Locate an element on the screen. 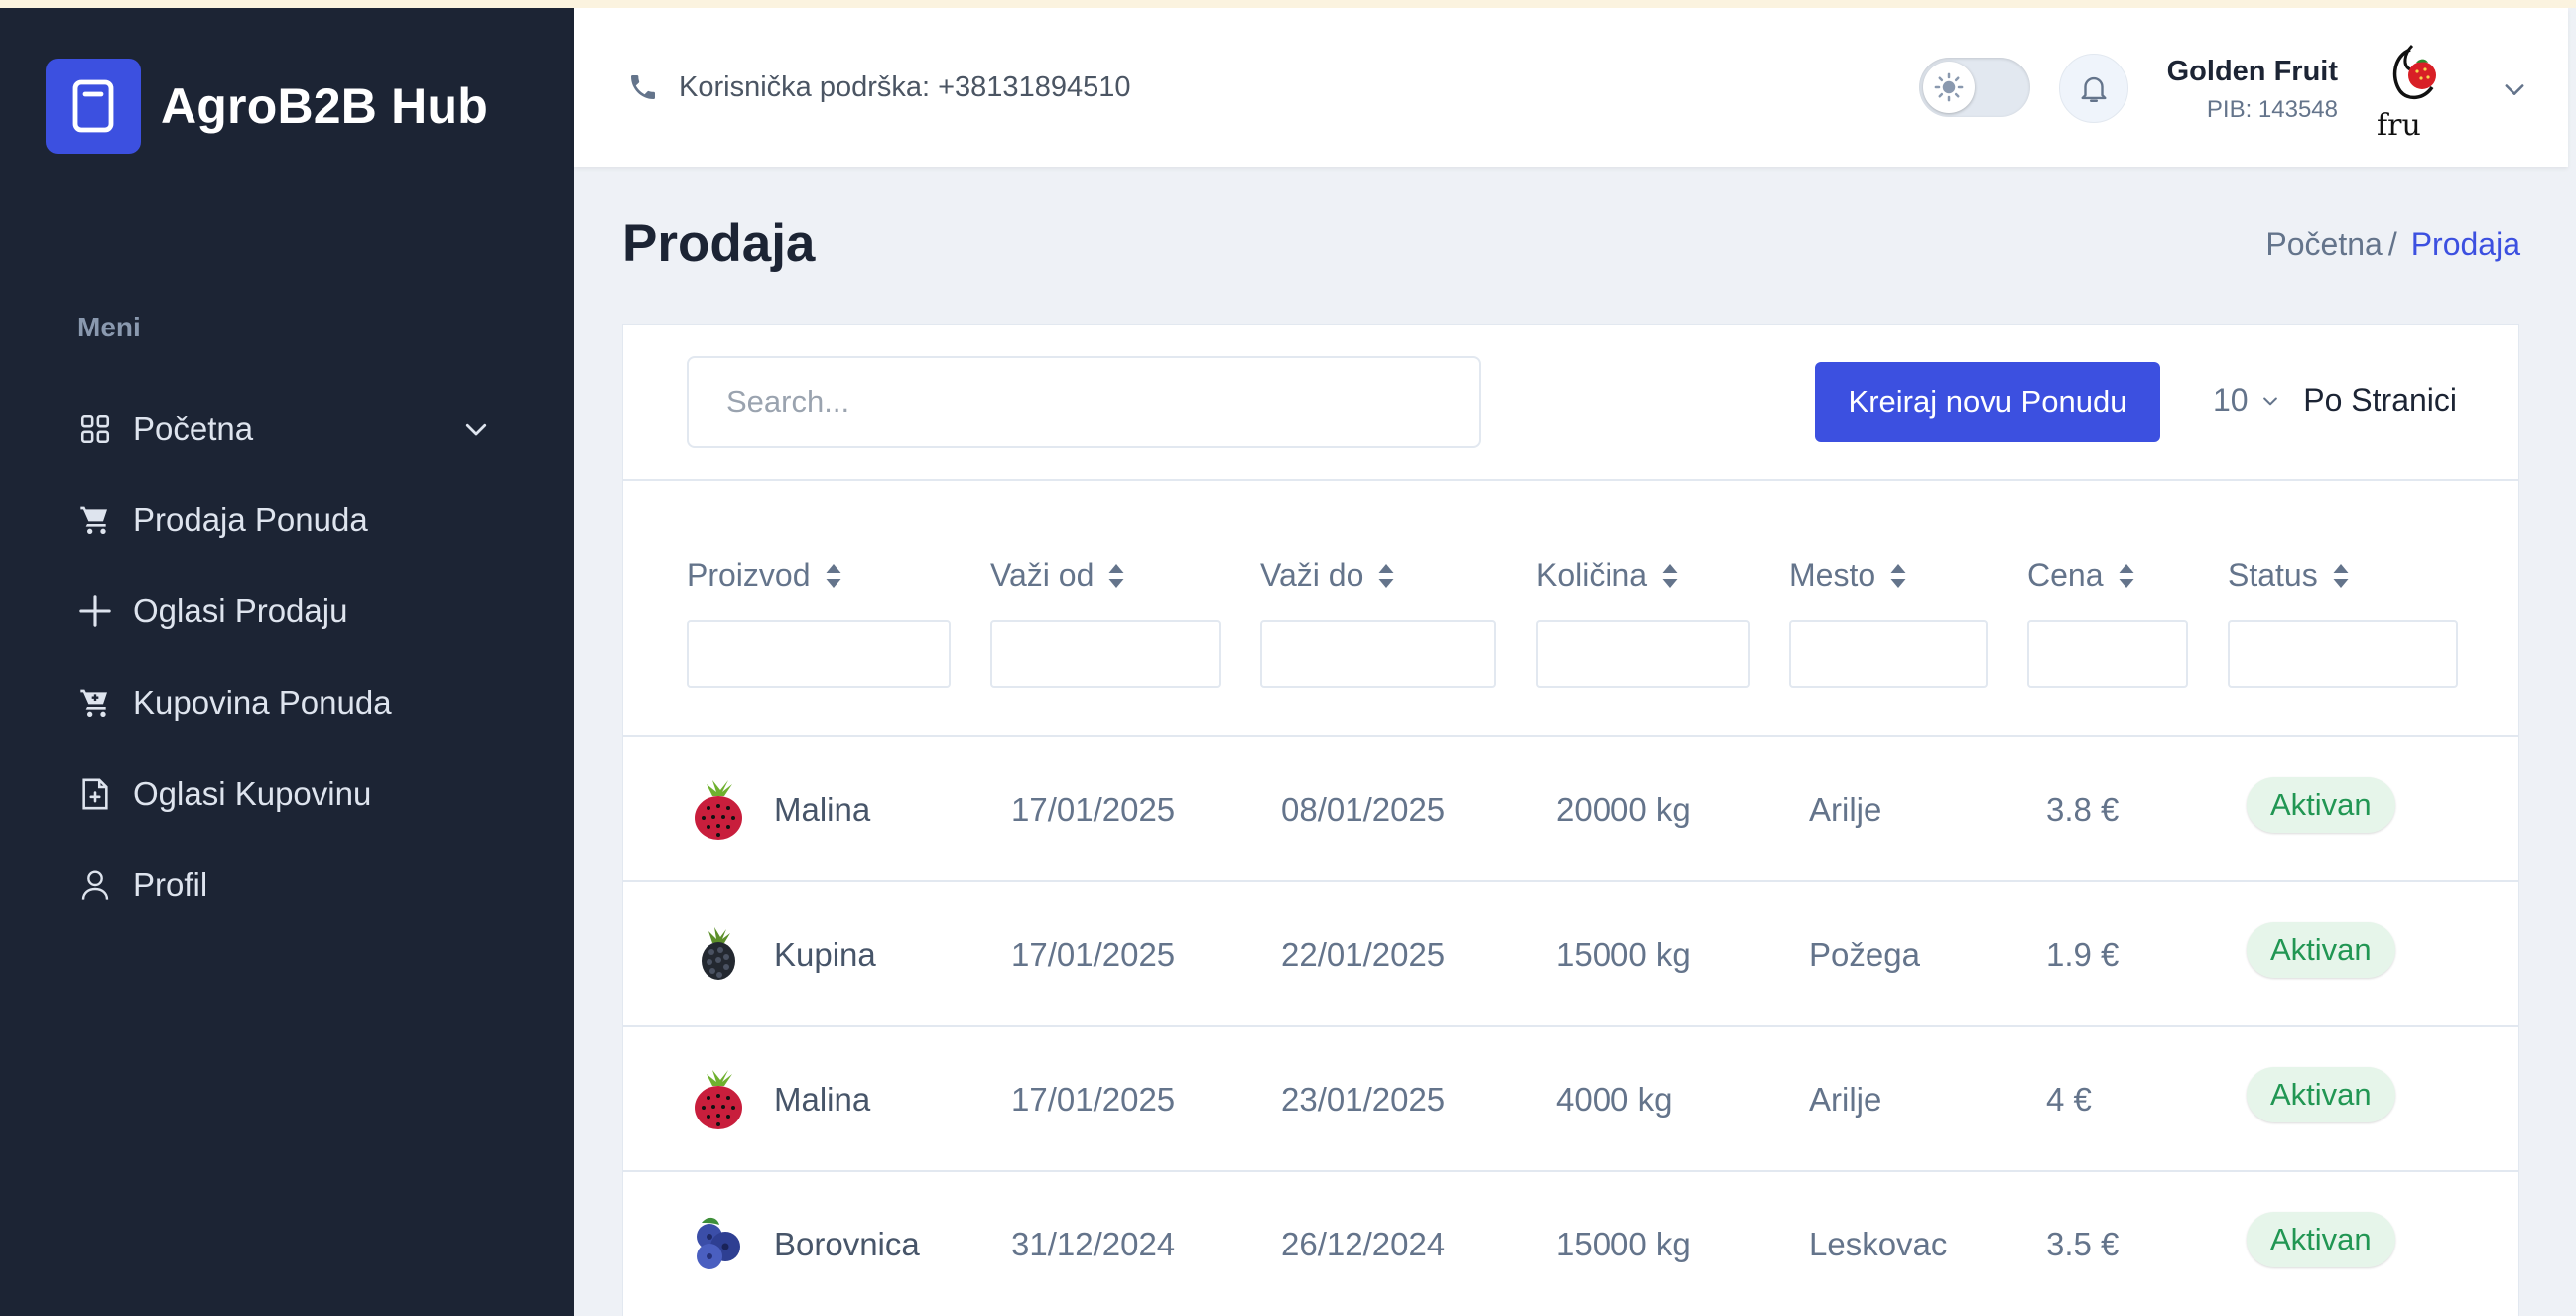 This screenshot has height=1316, width=2576. filter-mesto-input is located at coordinates (1889, 654).